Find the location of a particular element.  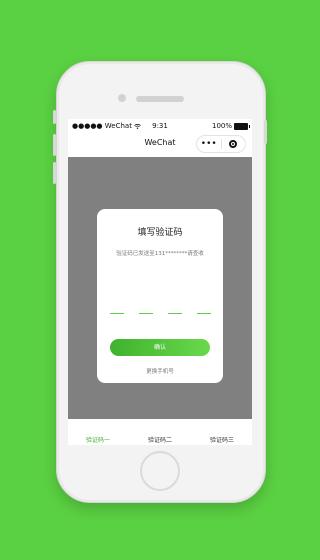

volume-up-button is located at coordinates (54, 145).